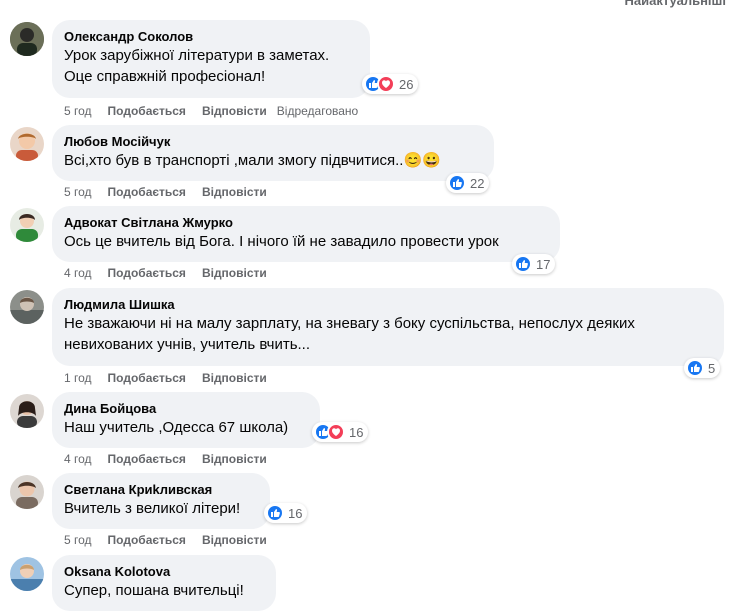 The width and height of the screenshot is (740, 616). What do you see at coordinates (676, 4) in the screenshot?
I see `sort-label: Найактуальніші` at bounding box center [676, 4].